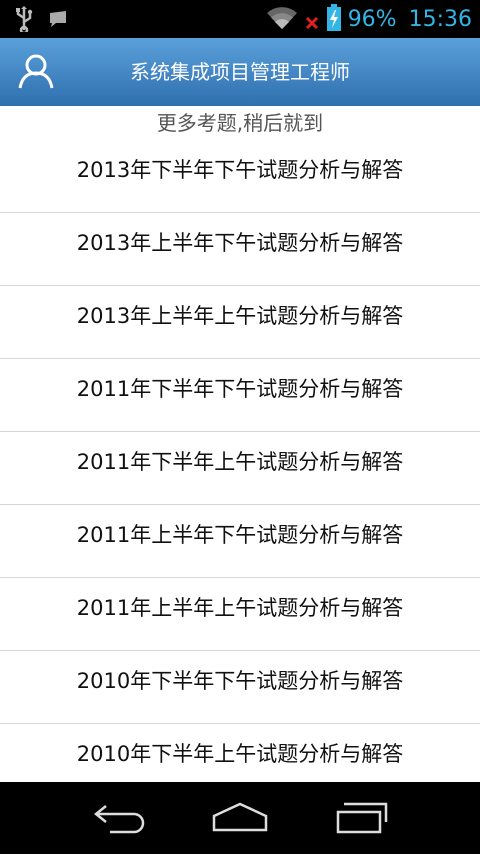 The width and height of the screenshot is (480, 854). I want to click on back-icon, so click(120, 822).